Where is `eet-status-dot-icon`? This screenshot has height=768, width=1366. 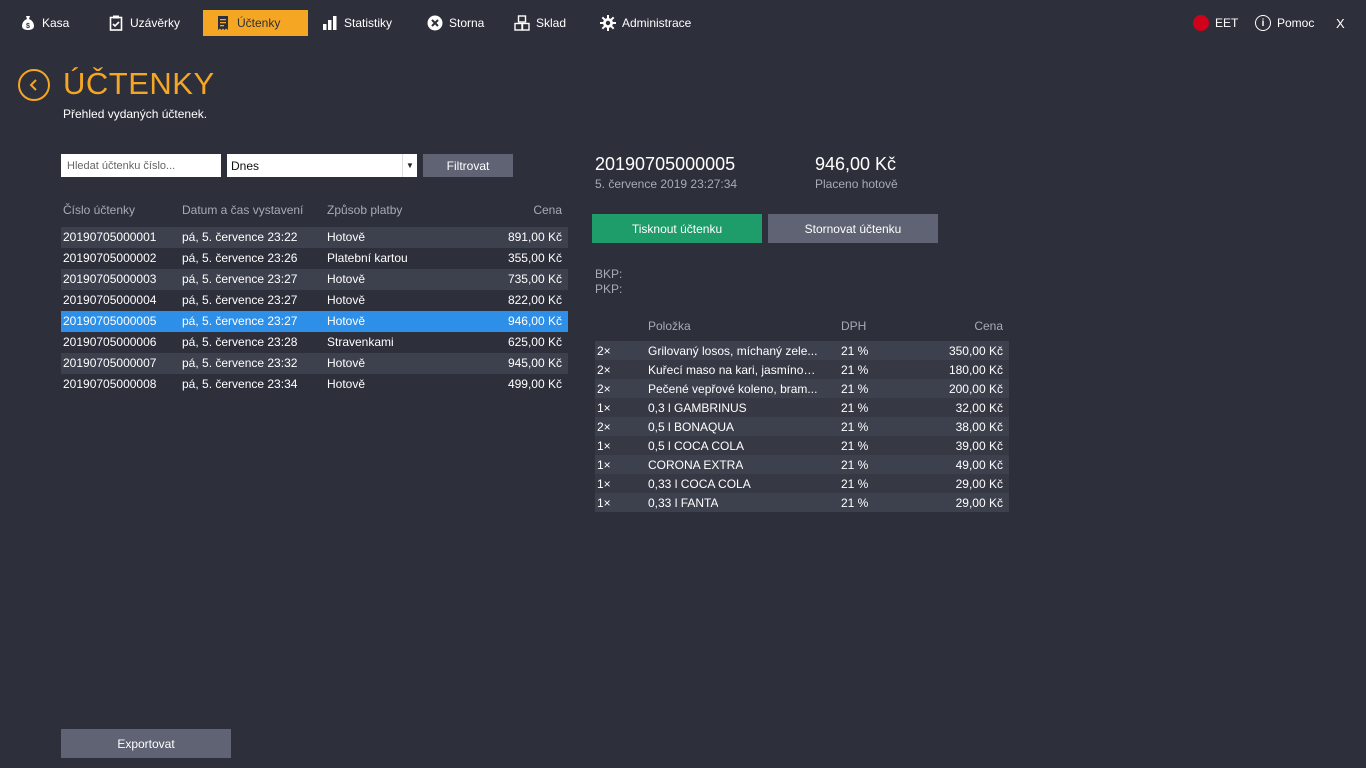 eet-status-dot-icon is located at coordinates (1201, 23).